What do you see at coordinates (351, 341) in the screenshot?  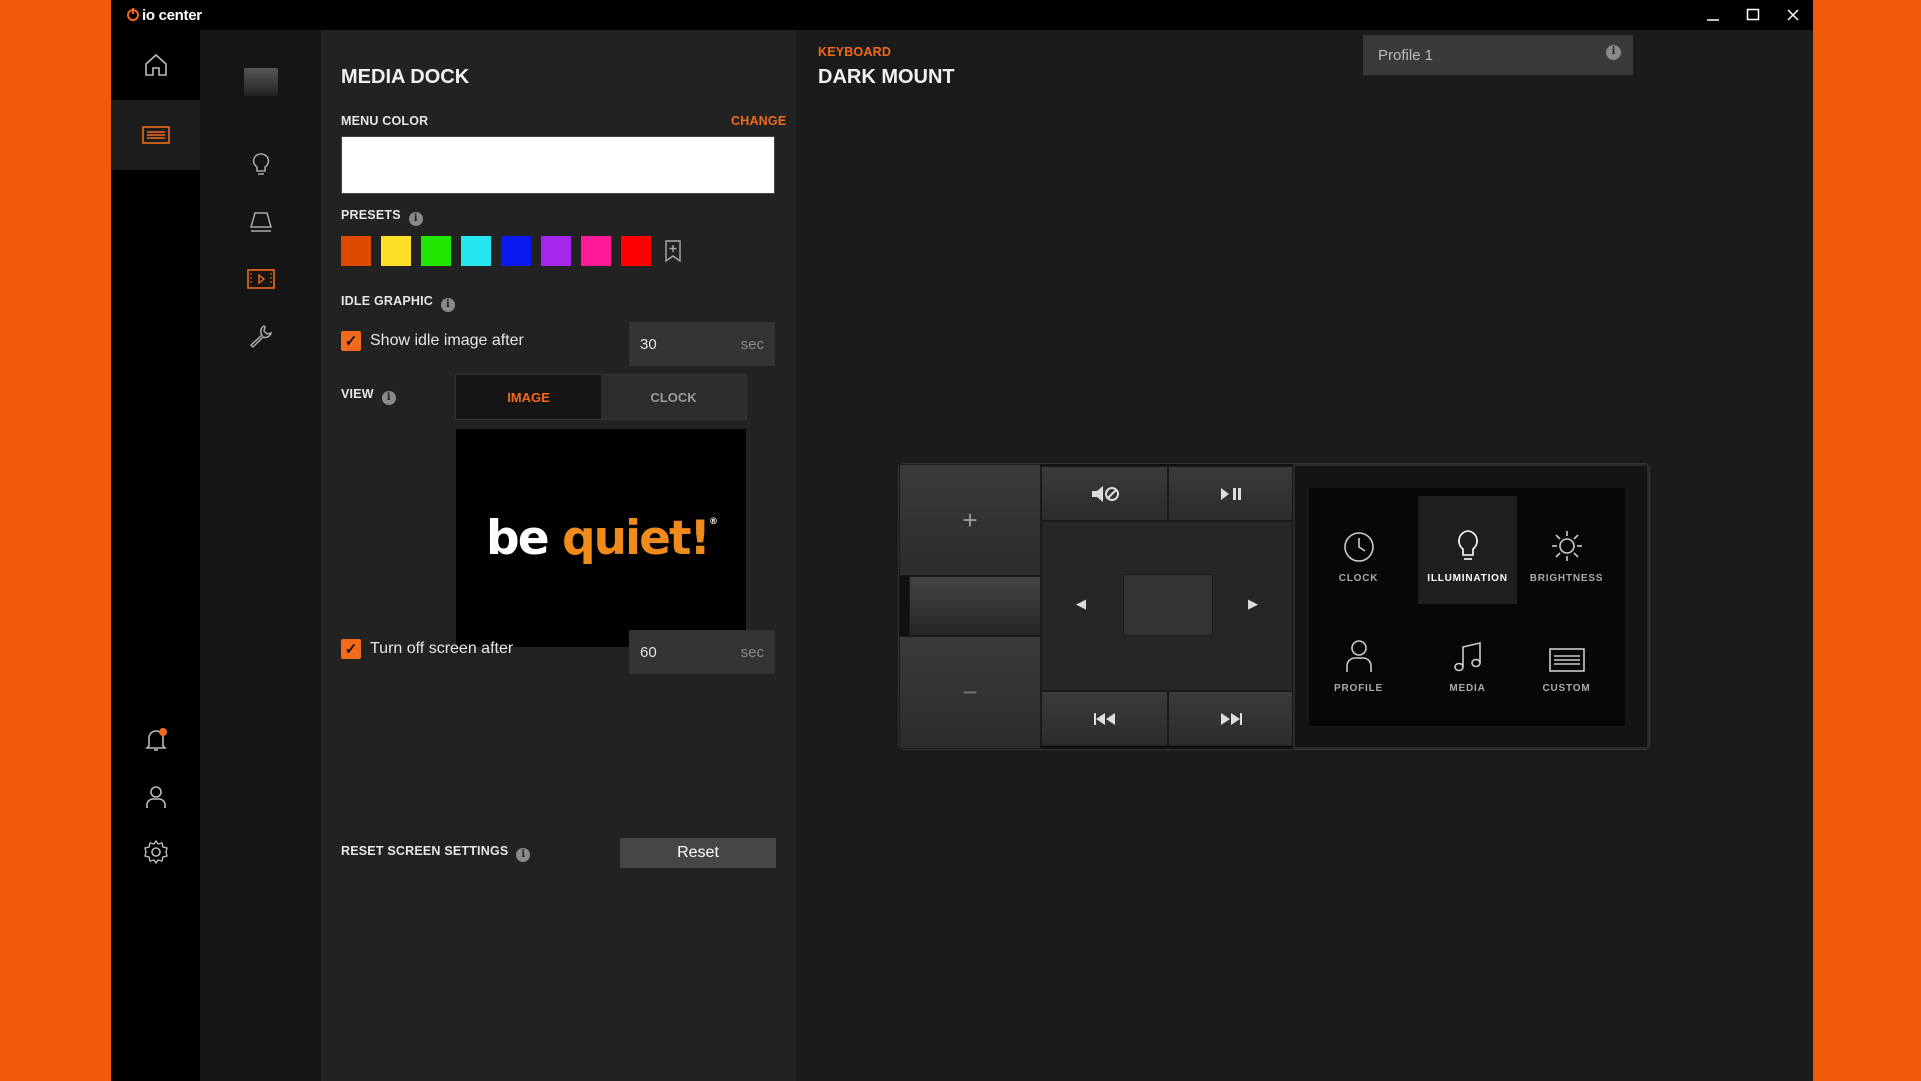 I see `show-idle-checkbox: ✓` at bounding box center [351, 341].